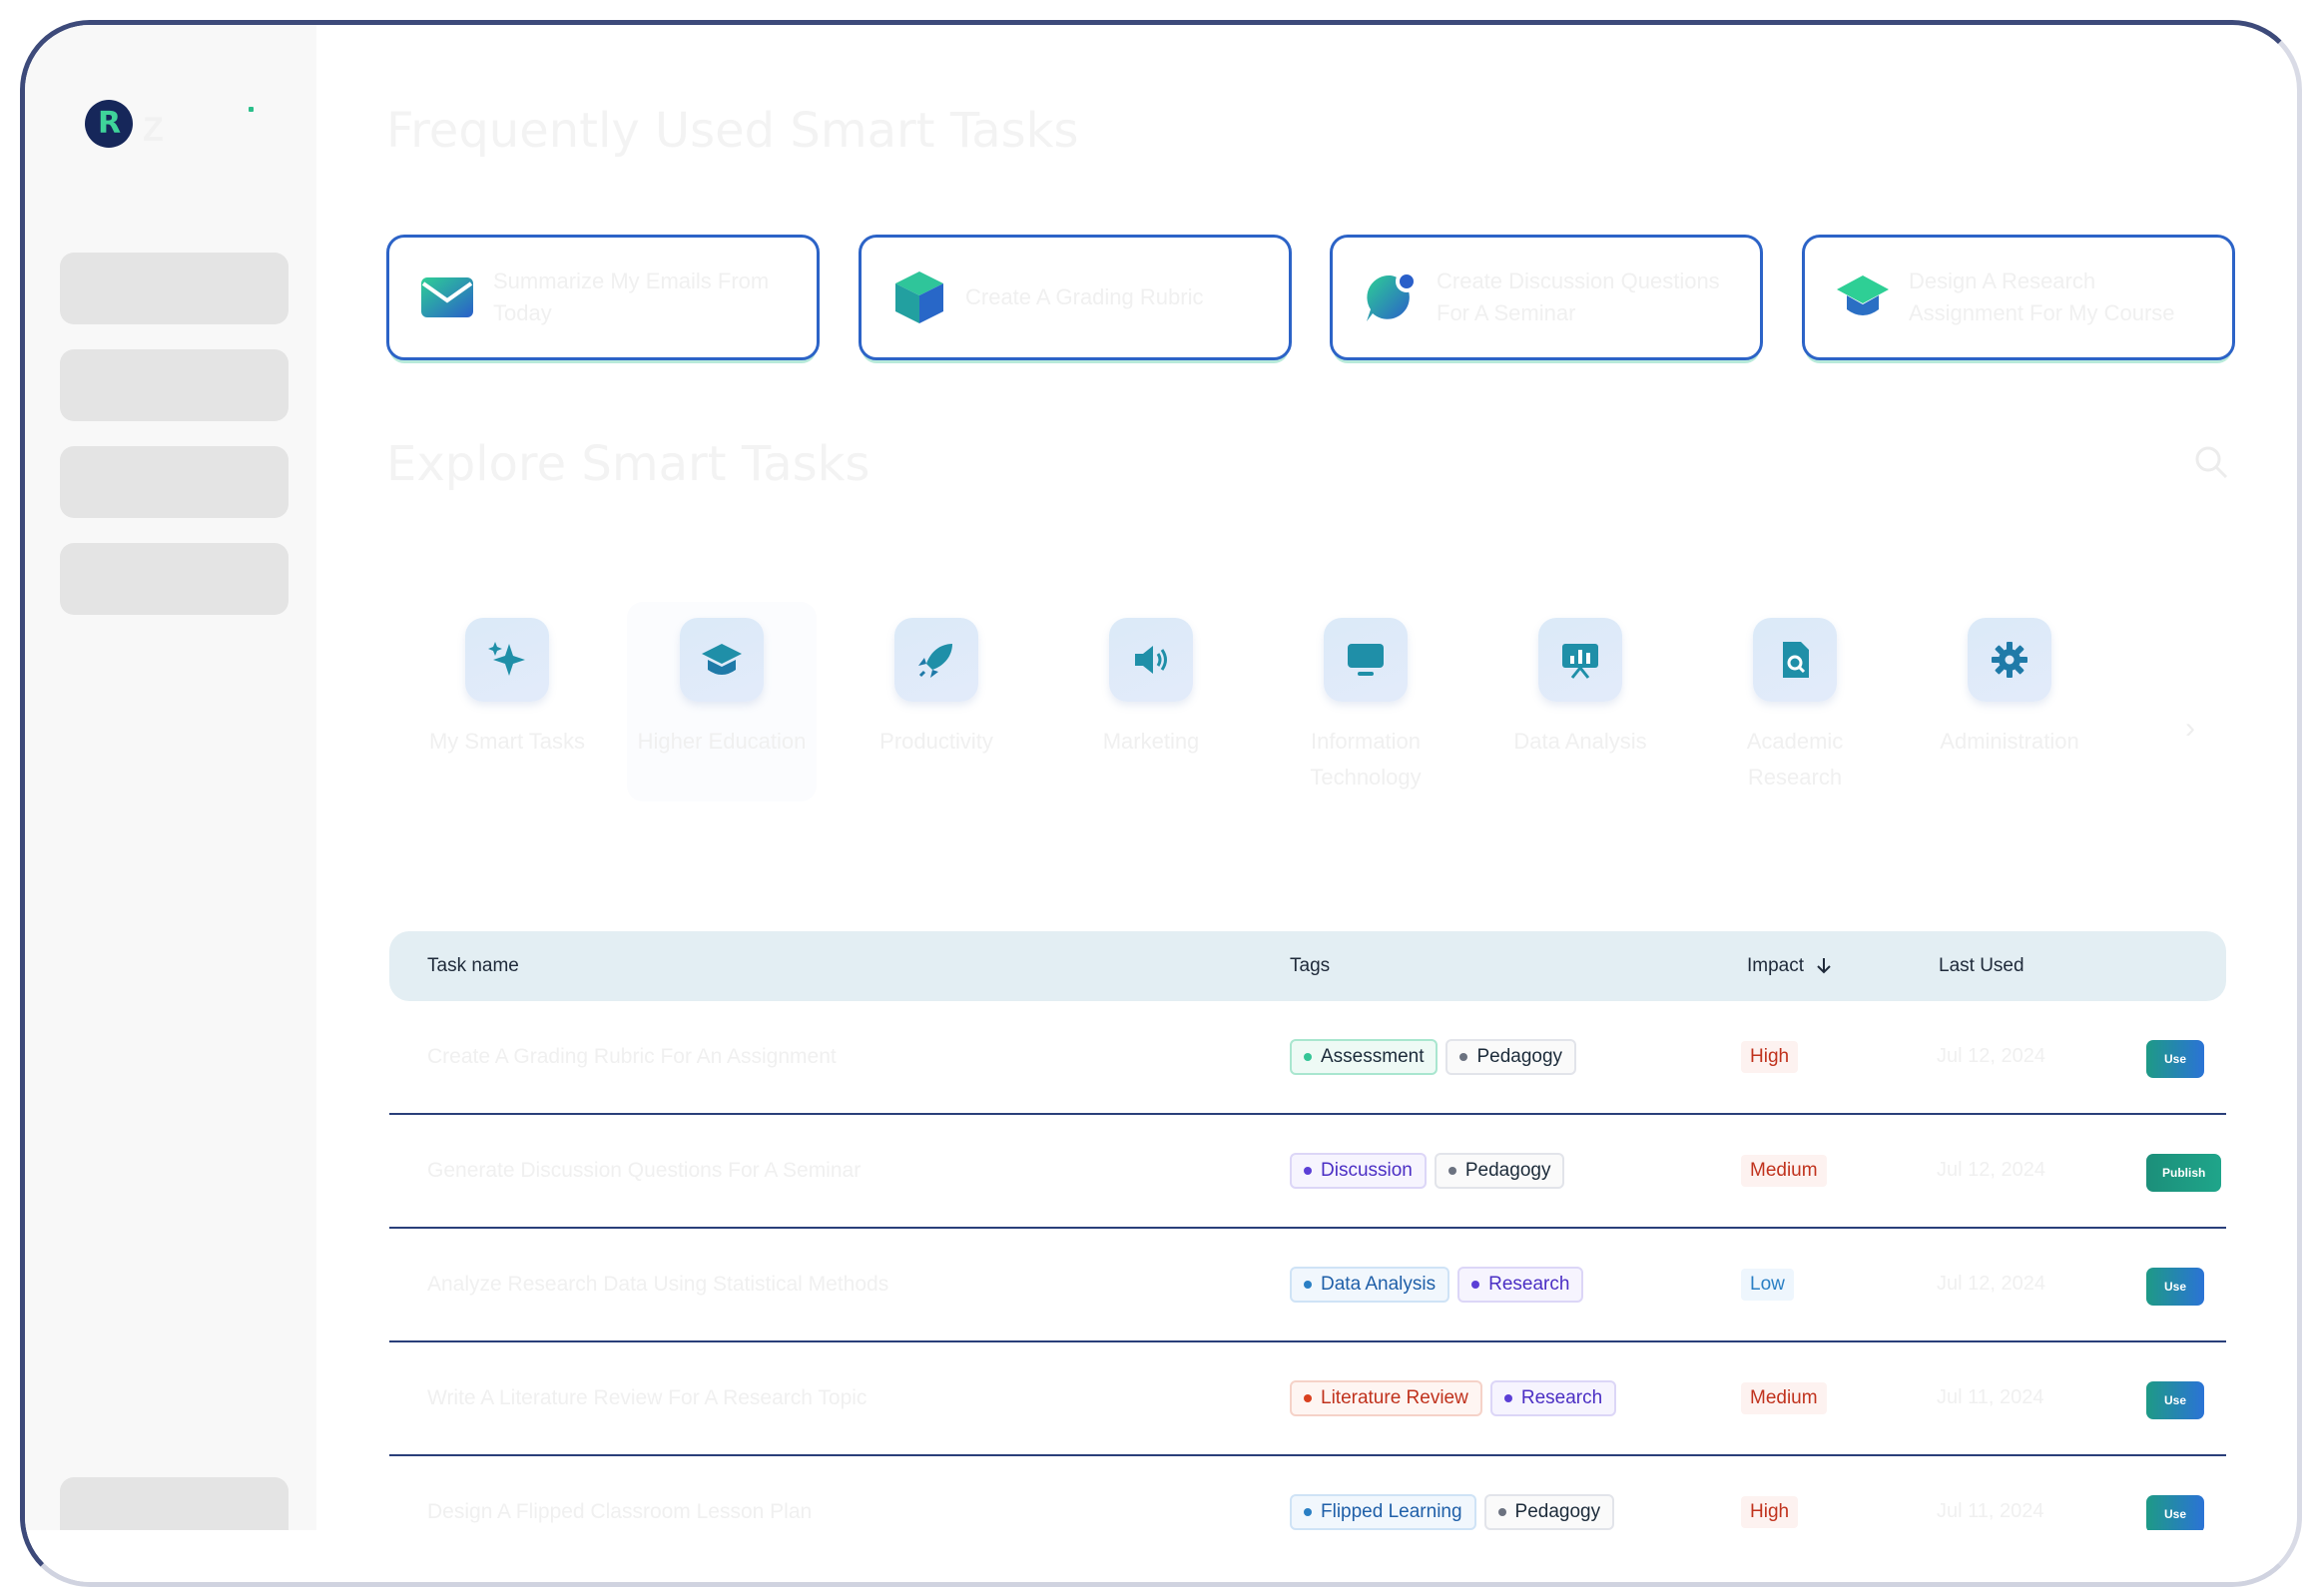 Image resolution: width=2309 pixels, height=1596 pixels. I want to click on presentation-icon, so click(1580, 661).